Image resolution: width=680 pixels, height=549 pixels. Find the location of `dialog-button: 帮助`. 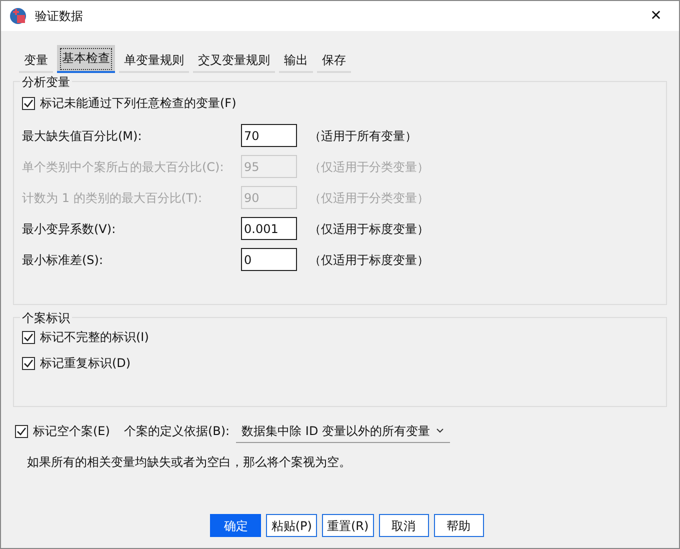

dialog-button: 帮助 is located at coordinates (459, 525).